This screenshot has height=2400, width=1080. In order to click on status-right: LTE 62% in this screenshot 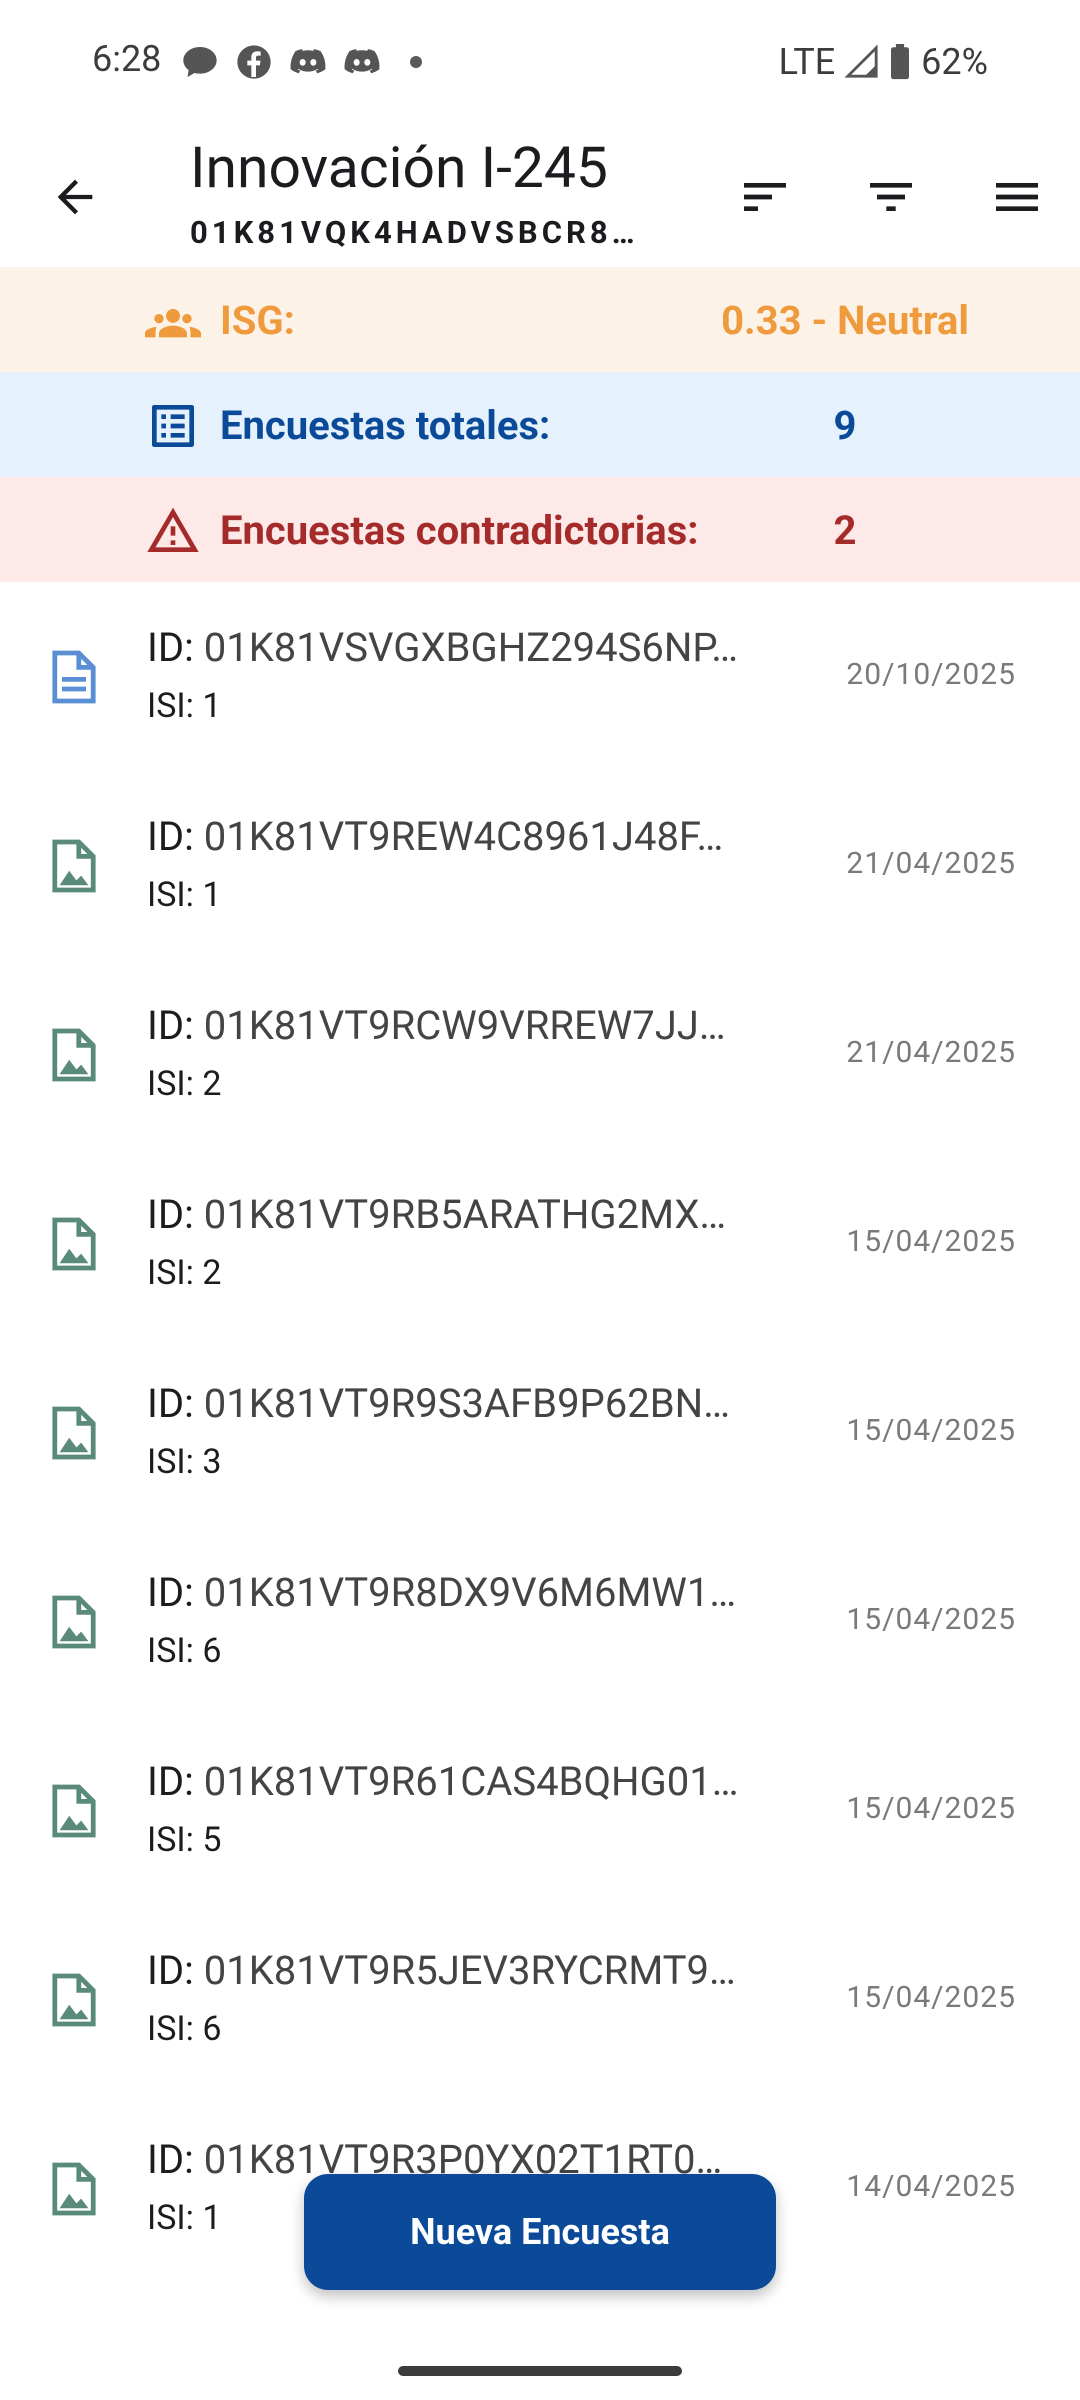, I will do `click(883, 62)`.